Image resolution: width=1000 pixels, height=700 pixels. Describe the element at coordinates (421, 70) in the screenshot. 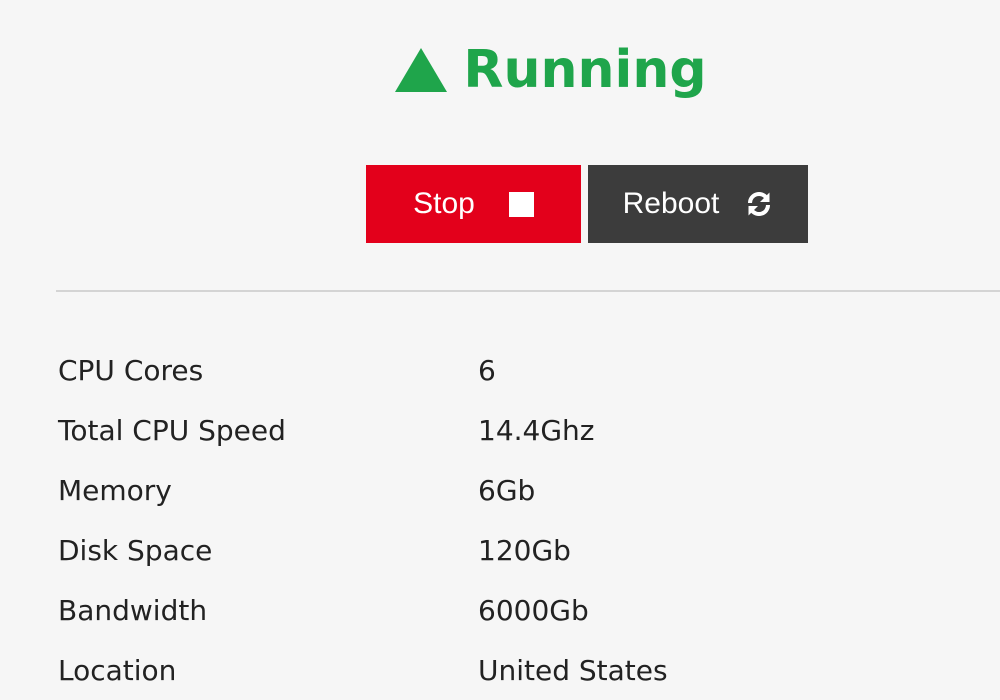

I see `triangle-up-icon` at that location.